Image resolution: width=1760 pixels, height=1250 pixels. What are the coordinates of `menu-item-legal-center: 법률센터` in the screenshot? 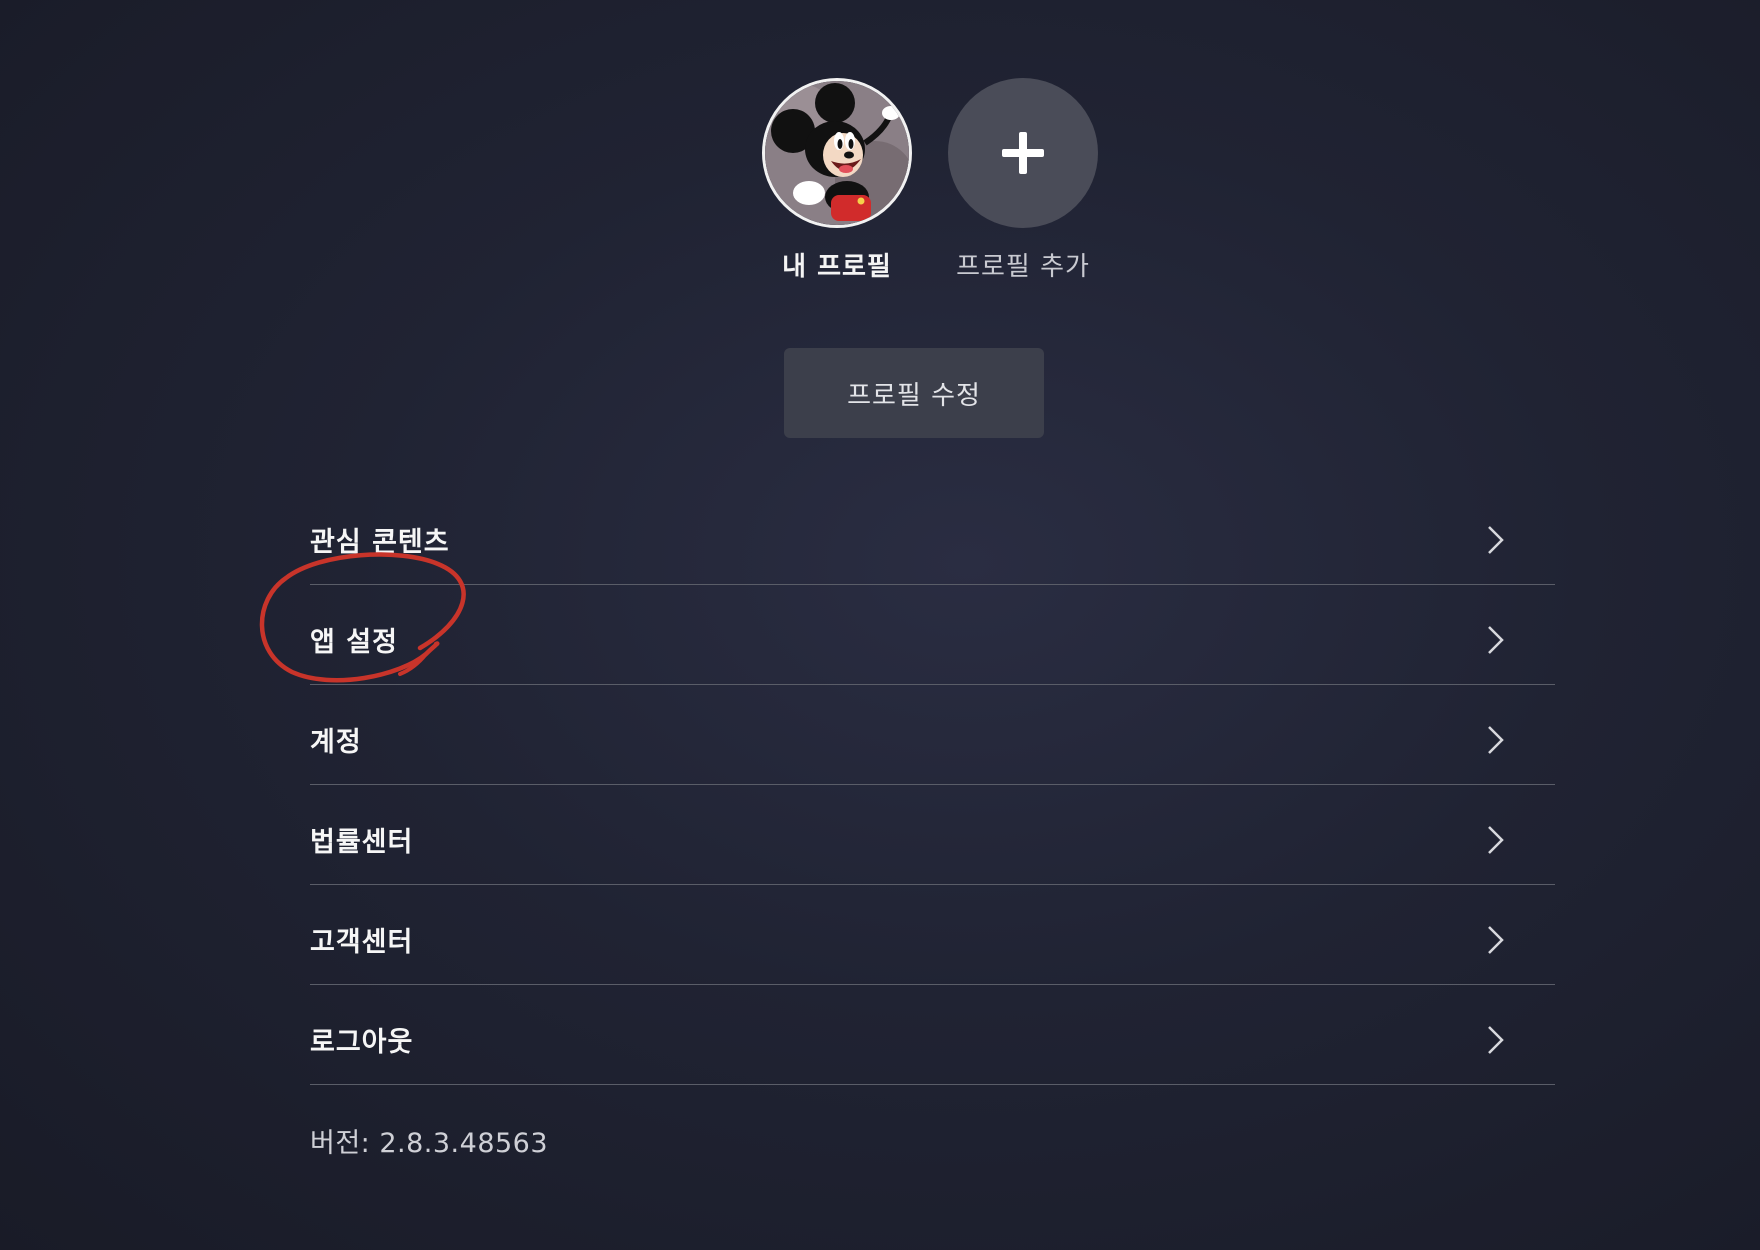 It's located at (932, 835).